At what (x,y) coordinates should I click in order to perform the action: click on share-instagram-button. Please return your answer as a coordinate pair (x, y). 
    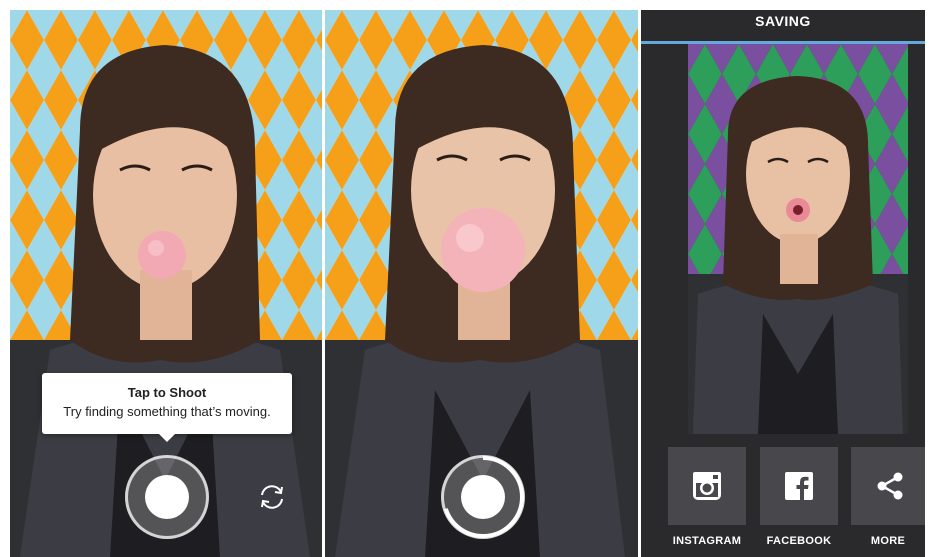
    Looking at the image, I should click on (707, 486).